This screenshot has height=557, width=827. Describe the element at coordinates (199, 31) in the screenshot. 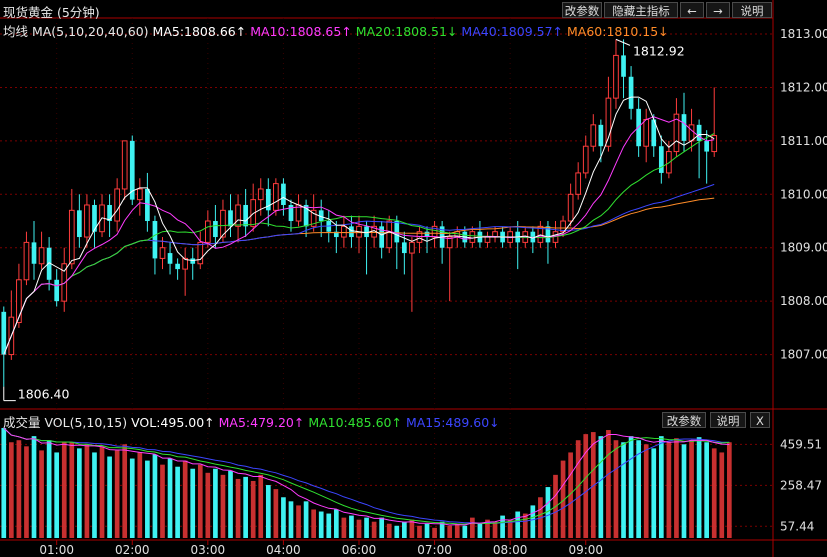

I see `ma5-value: MA5:1808.66↑` at that location.